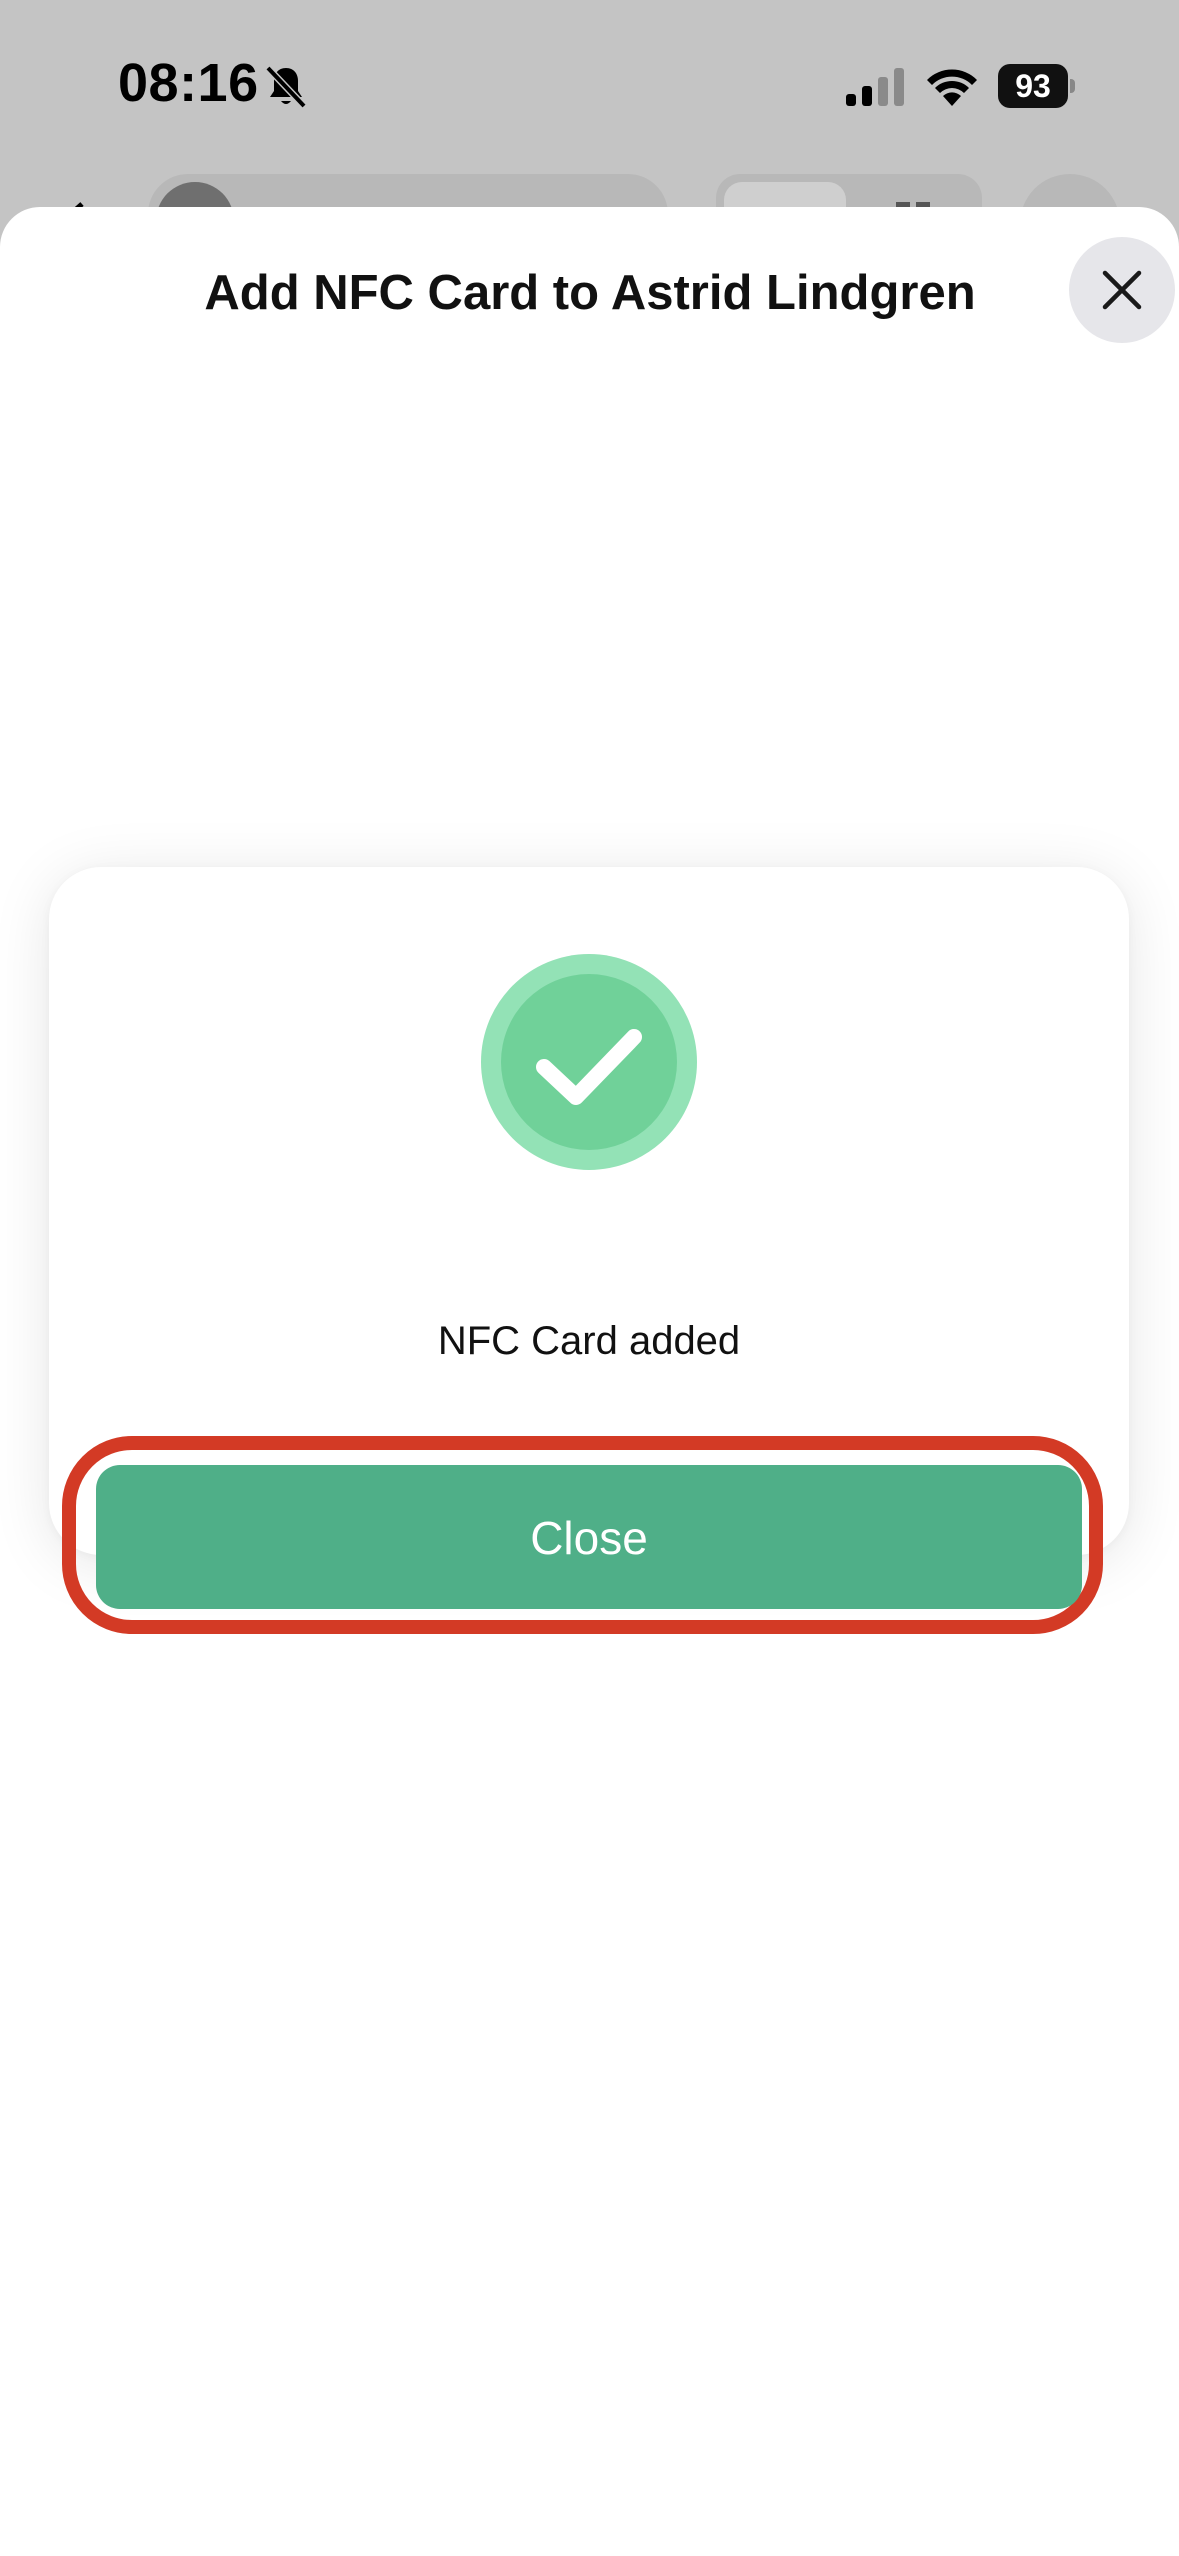 Image resolution: width=1179 pixels, height=2556 pixels. Describe the element at coordinates (1033, 86) in the screenshot. I see `battery-level: 93` at that location.